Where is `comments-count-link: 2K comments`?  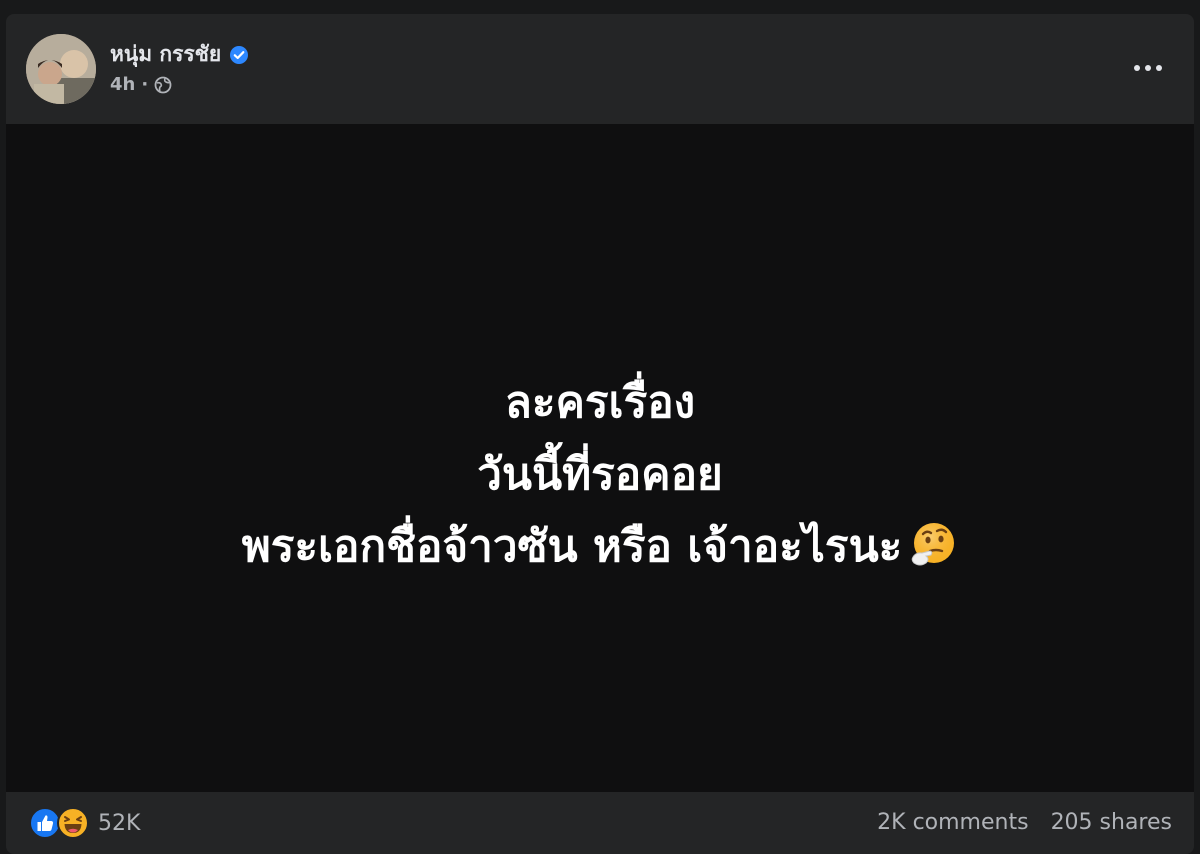 comments-count-link: 2K comments is located at coordinates (952, 822).